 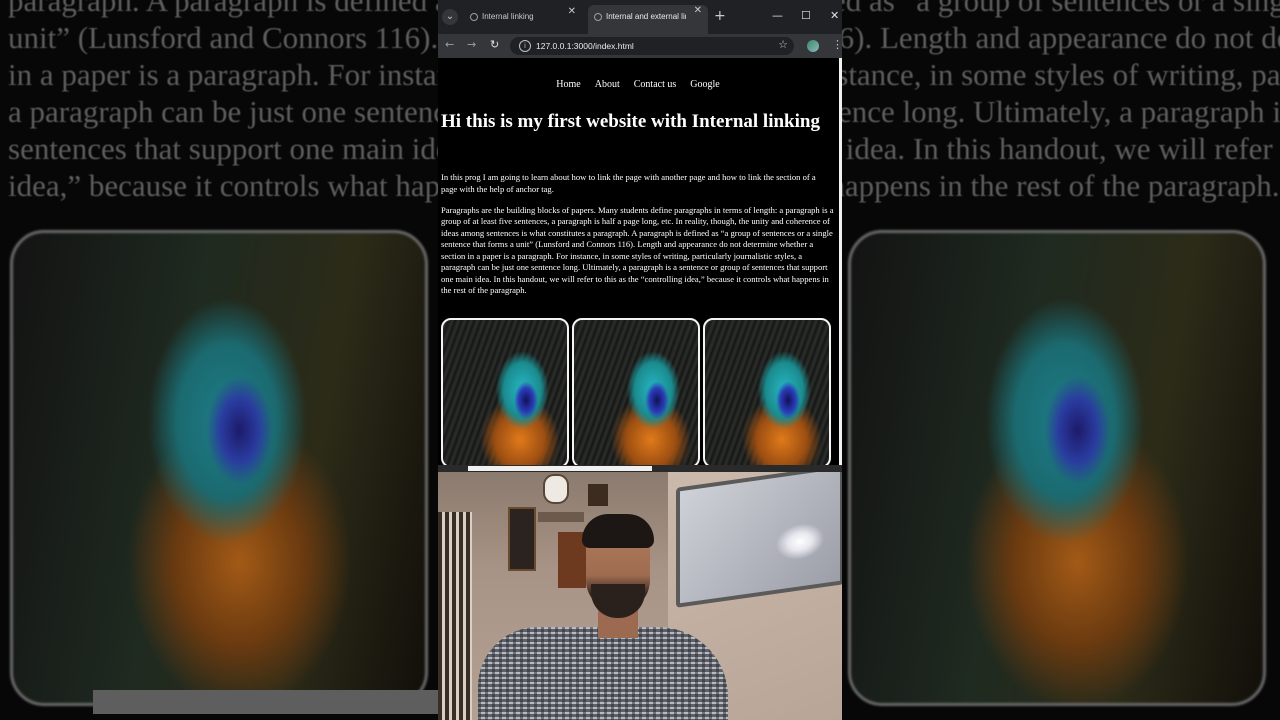 What do you see at coordinates (585, 46) in the screenshot?
I see `url-text: 127.0.0.1:3000/index.html` at bounding box center [585, 46].